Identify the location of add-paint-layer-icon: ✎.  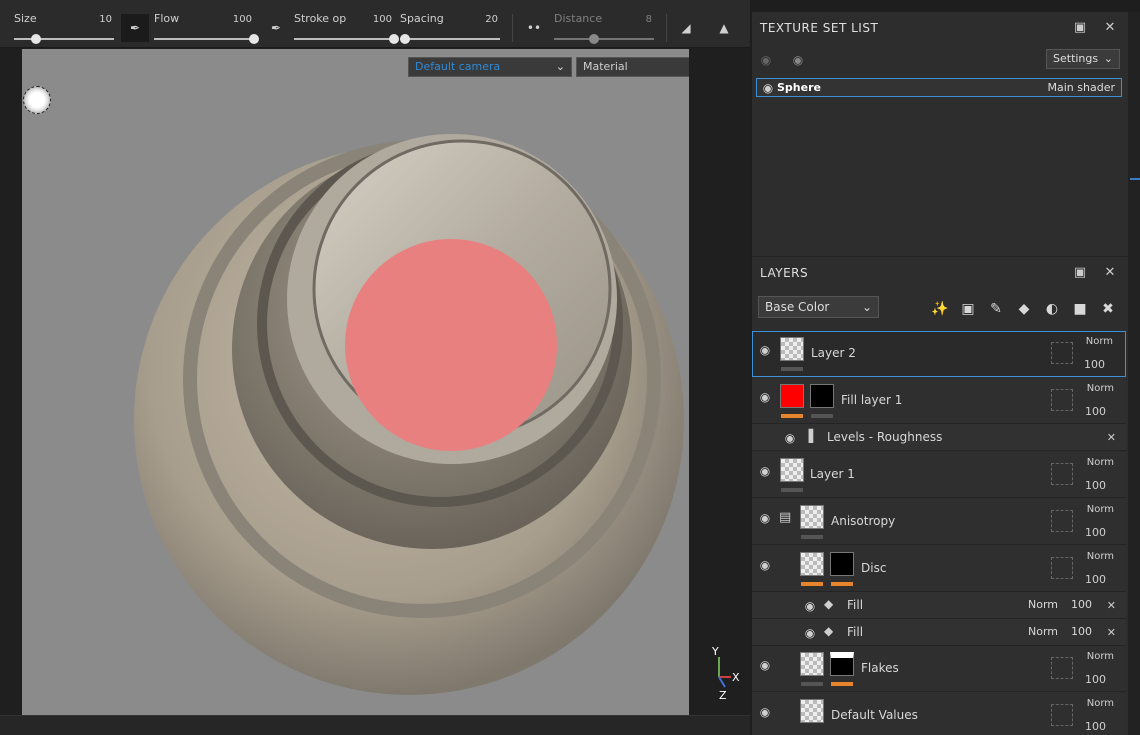
(996, 309).